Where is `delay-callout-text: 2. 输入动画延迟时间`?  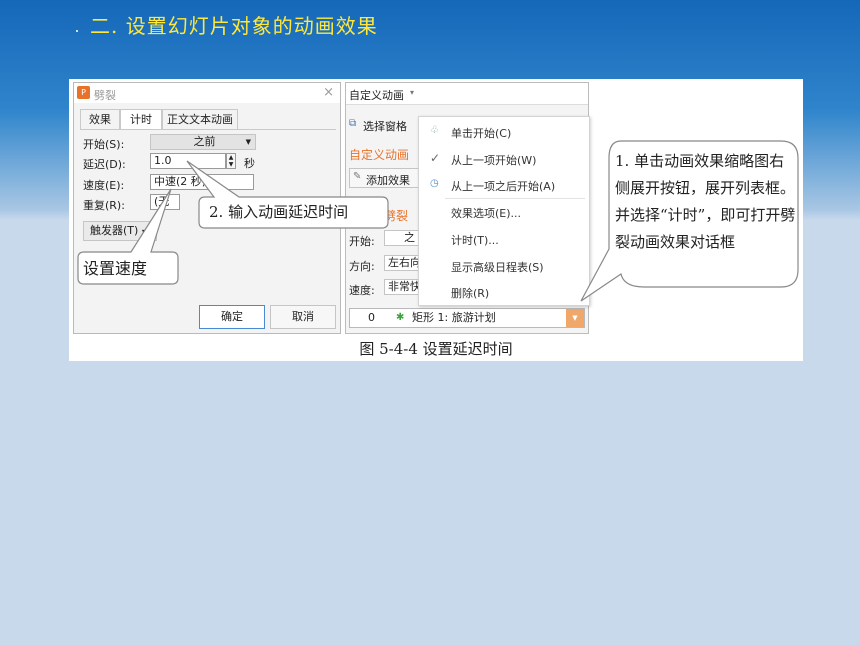 delay-callout-text: 2. 输入动画延迟时间 is located at coordinates (279, 212).